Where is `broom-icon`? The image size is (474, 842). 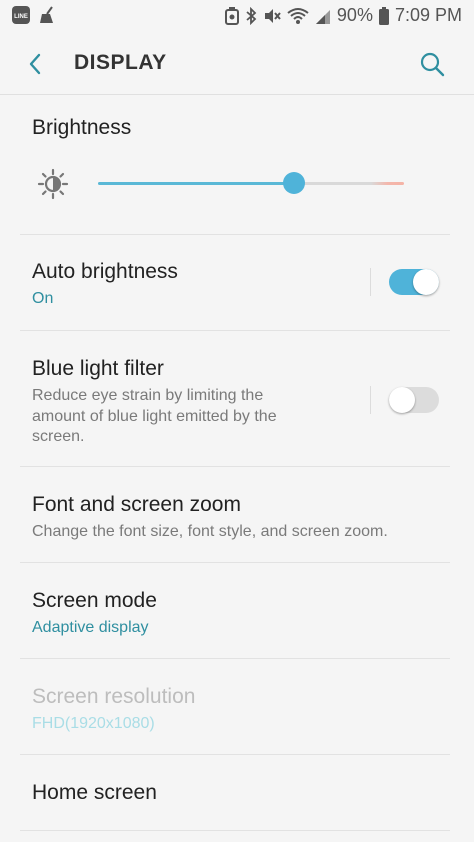 broom-icon is located at coordinates (47, 17).